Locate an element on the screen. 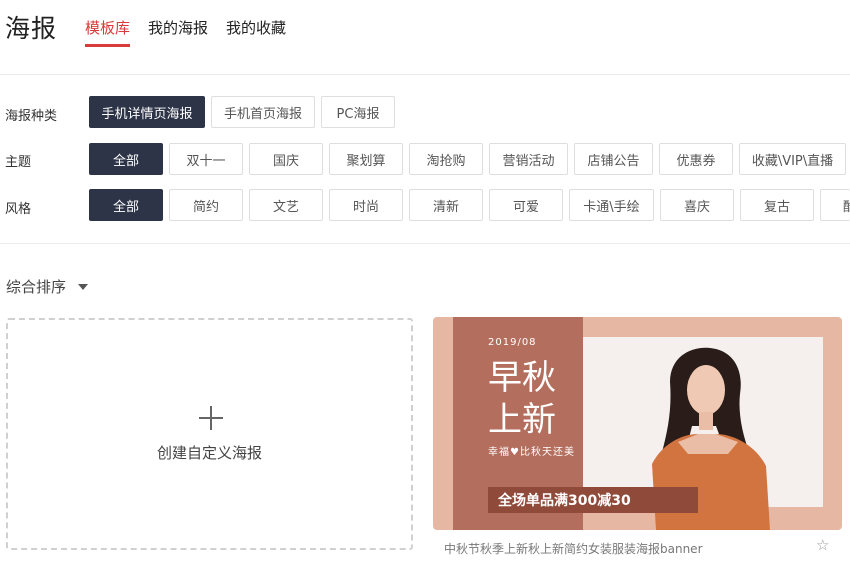 The image size is (850, 562). filter-label-style: 风格 is located at coordinates (18, 209).